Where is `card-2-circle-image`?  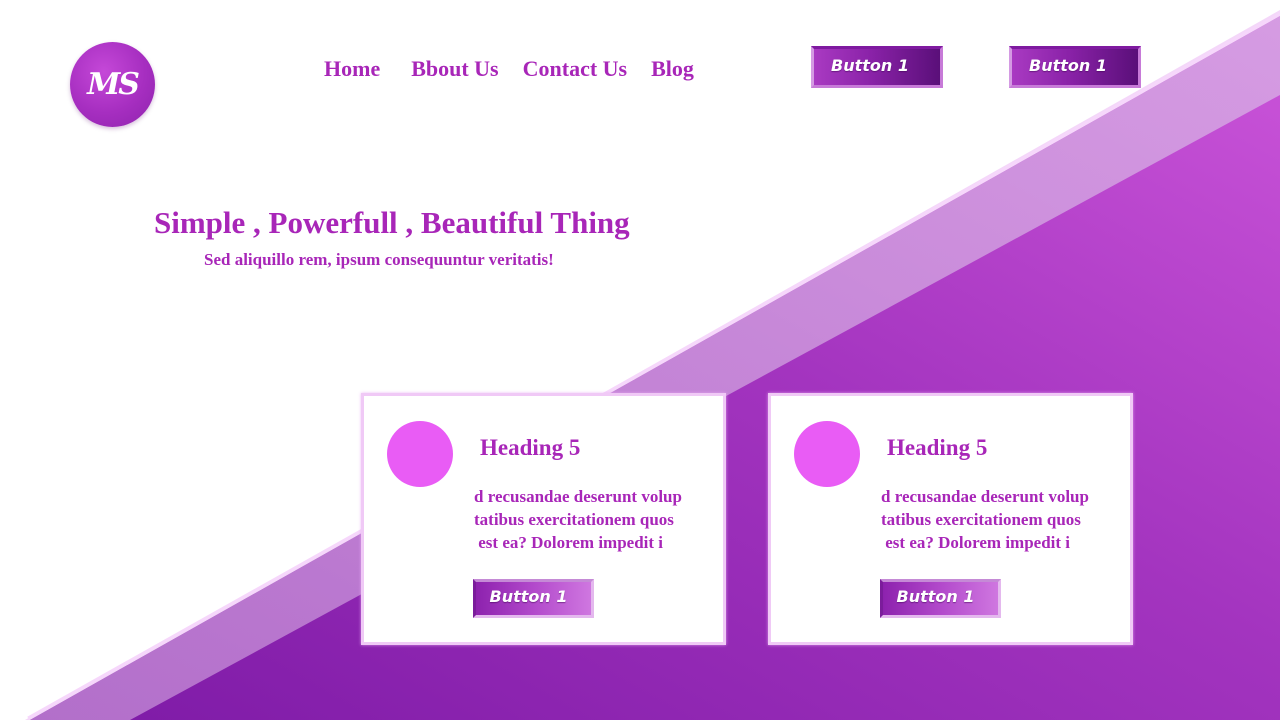 card-2-circle-image is located at coordinates (827, 454).